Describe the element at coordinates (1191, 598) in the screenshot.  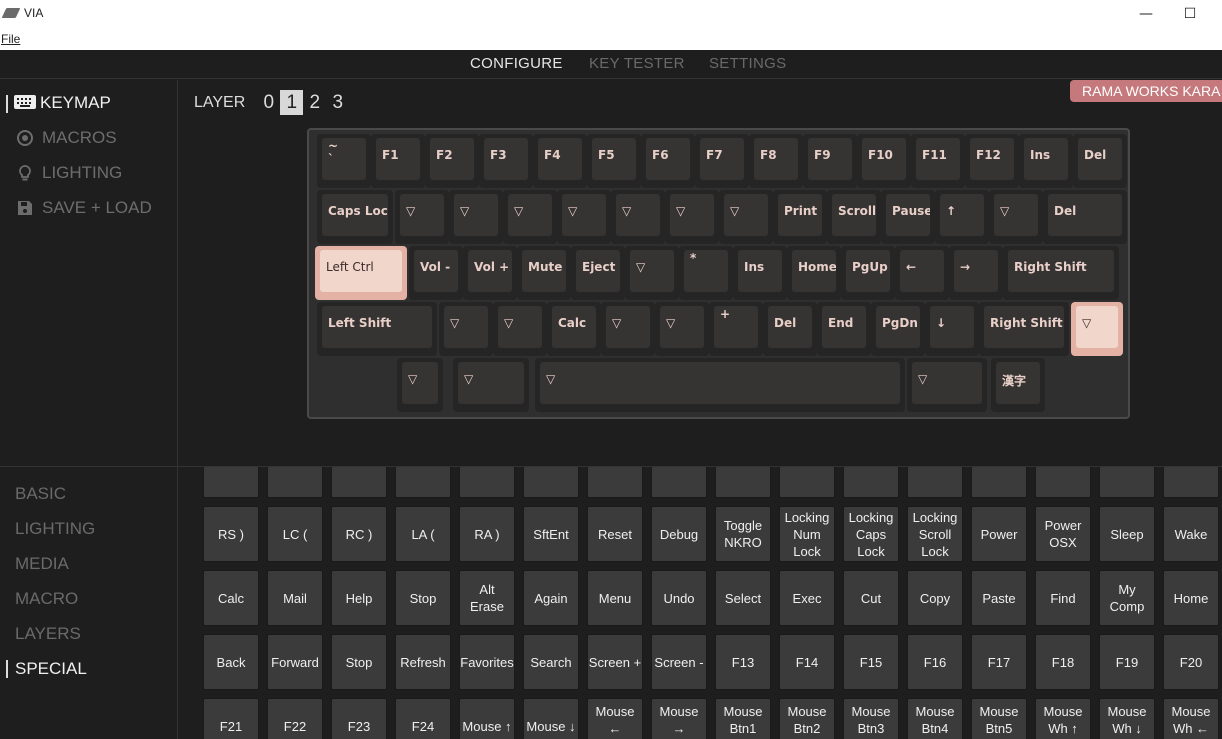
I see `keycode-button: Home` at that location.